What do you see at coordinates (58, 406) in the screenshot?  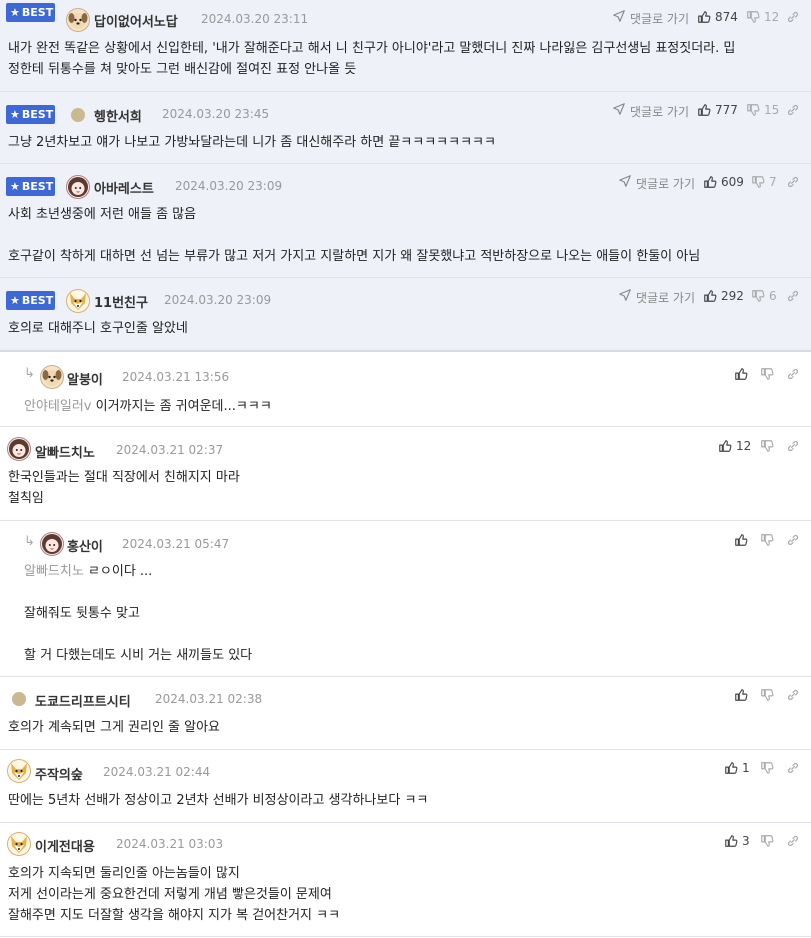 I see `quoted-user: 안야테일러v` at bounding box center [58, 406].